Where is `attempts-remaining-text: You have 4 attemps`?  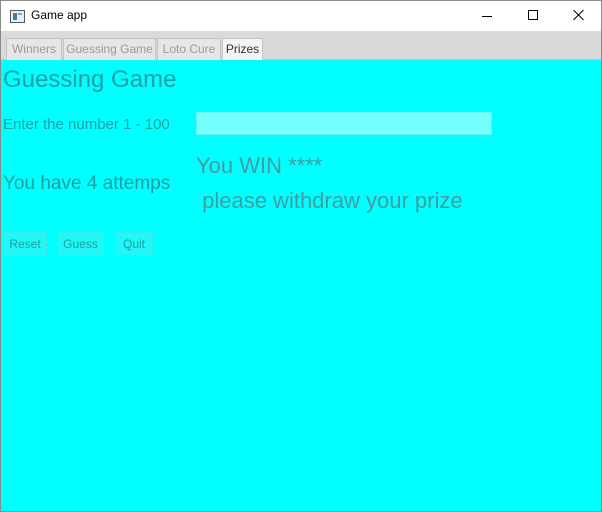
attempts-remaining-text: You have 4 attemps is located at coordinates (87, 183).